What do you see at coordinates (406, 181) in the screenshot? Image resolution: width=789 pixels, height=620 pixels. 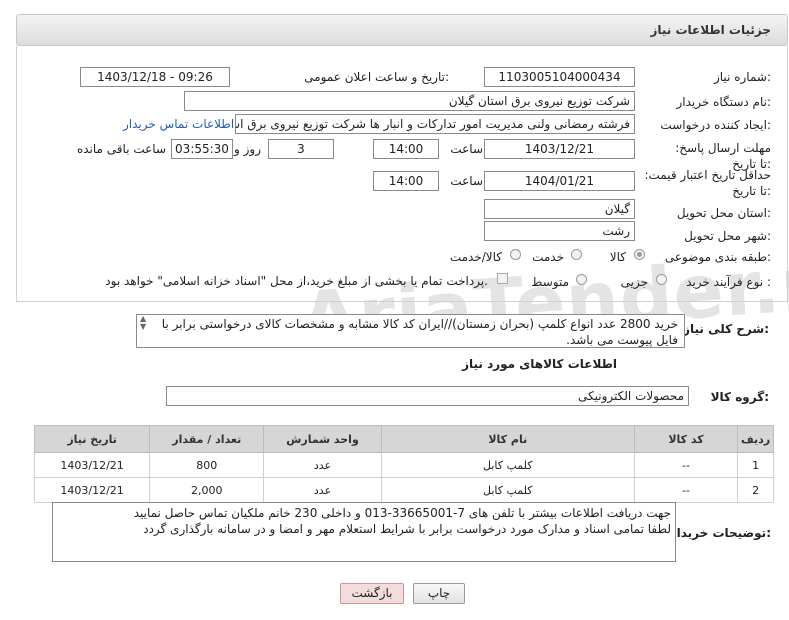 I see `validity-time-field: 14:00` at bounding box center [406, 181].